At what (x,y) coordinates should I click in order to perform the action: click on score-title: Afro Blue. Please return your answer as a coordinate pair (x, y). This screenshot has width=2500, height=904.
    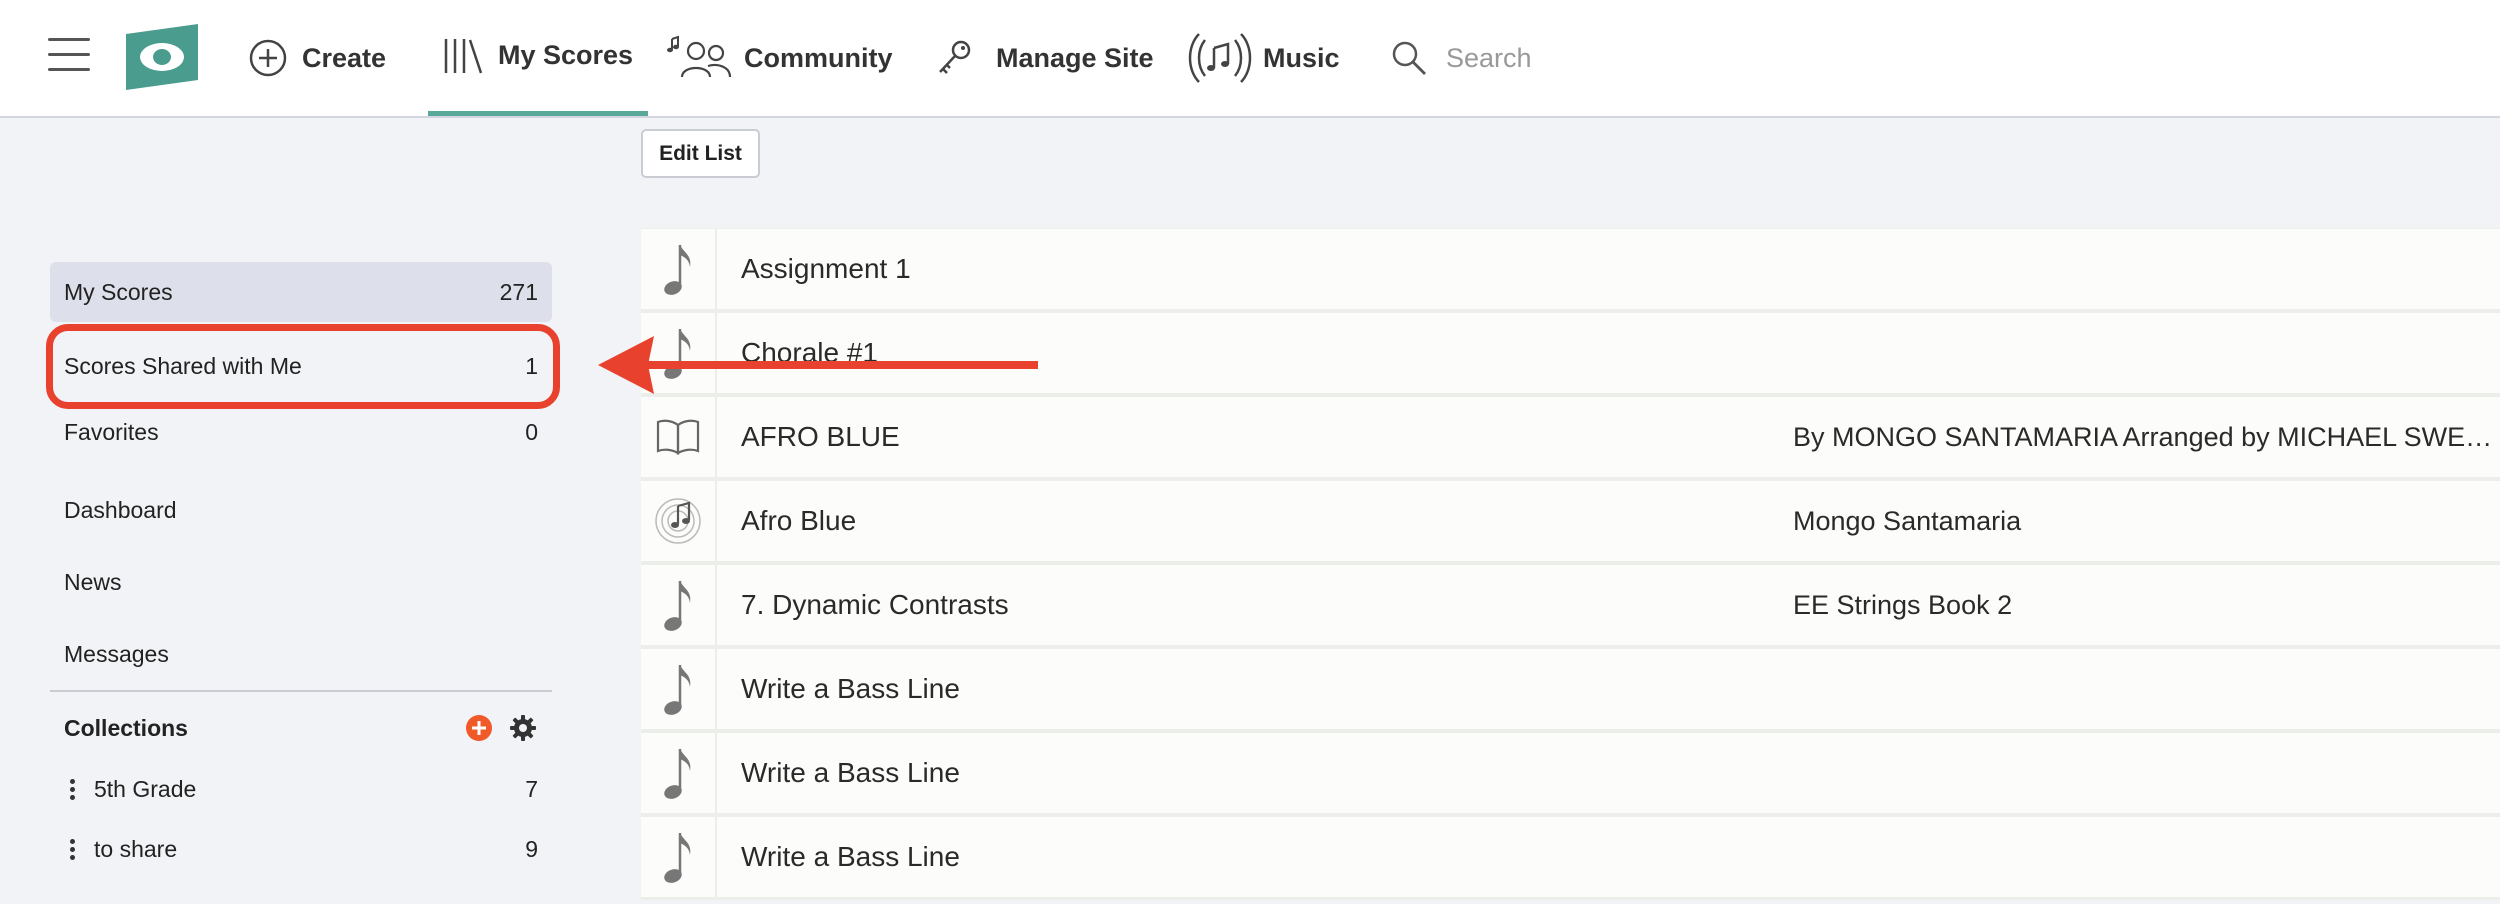
    Looking at the image, I should click on (799, 520).